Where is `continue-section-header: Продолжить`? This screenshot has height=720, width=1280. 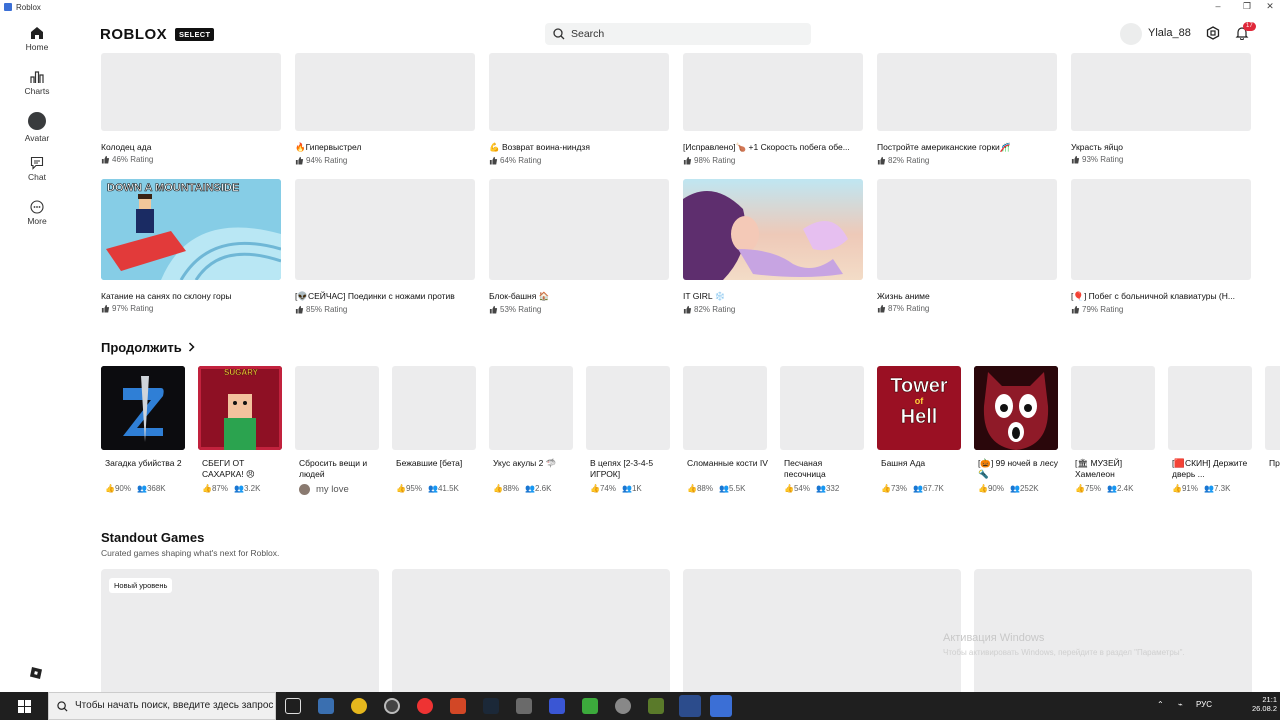
continue-section-header: Продолжить is located at coordinates (148, 347).